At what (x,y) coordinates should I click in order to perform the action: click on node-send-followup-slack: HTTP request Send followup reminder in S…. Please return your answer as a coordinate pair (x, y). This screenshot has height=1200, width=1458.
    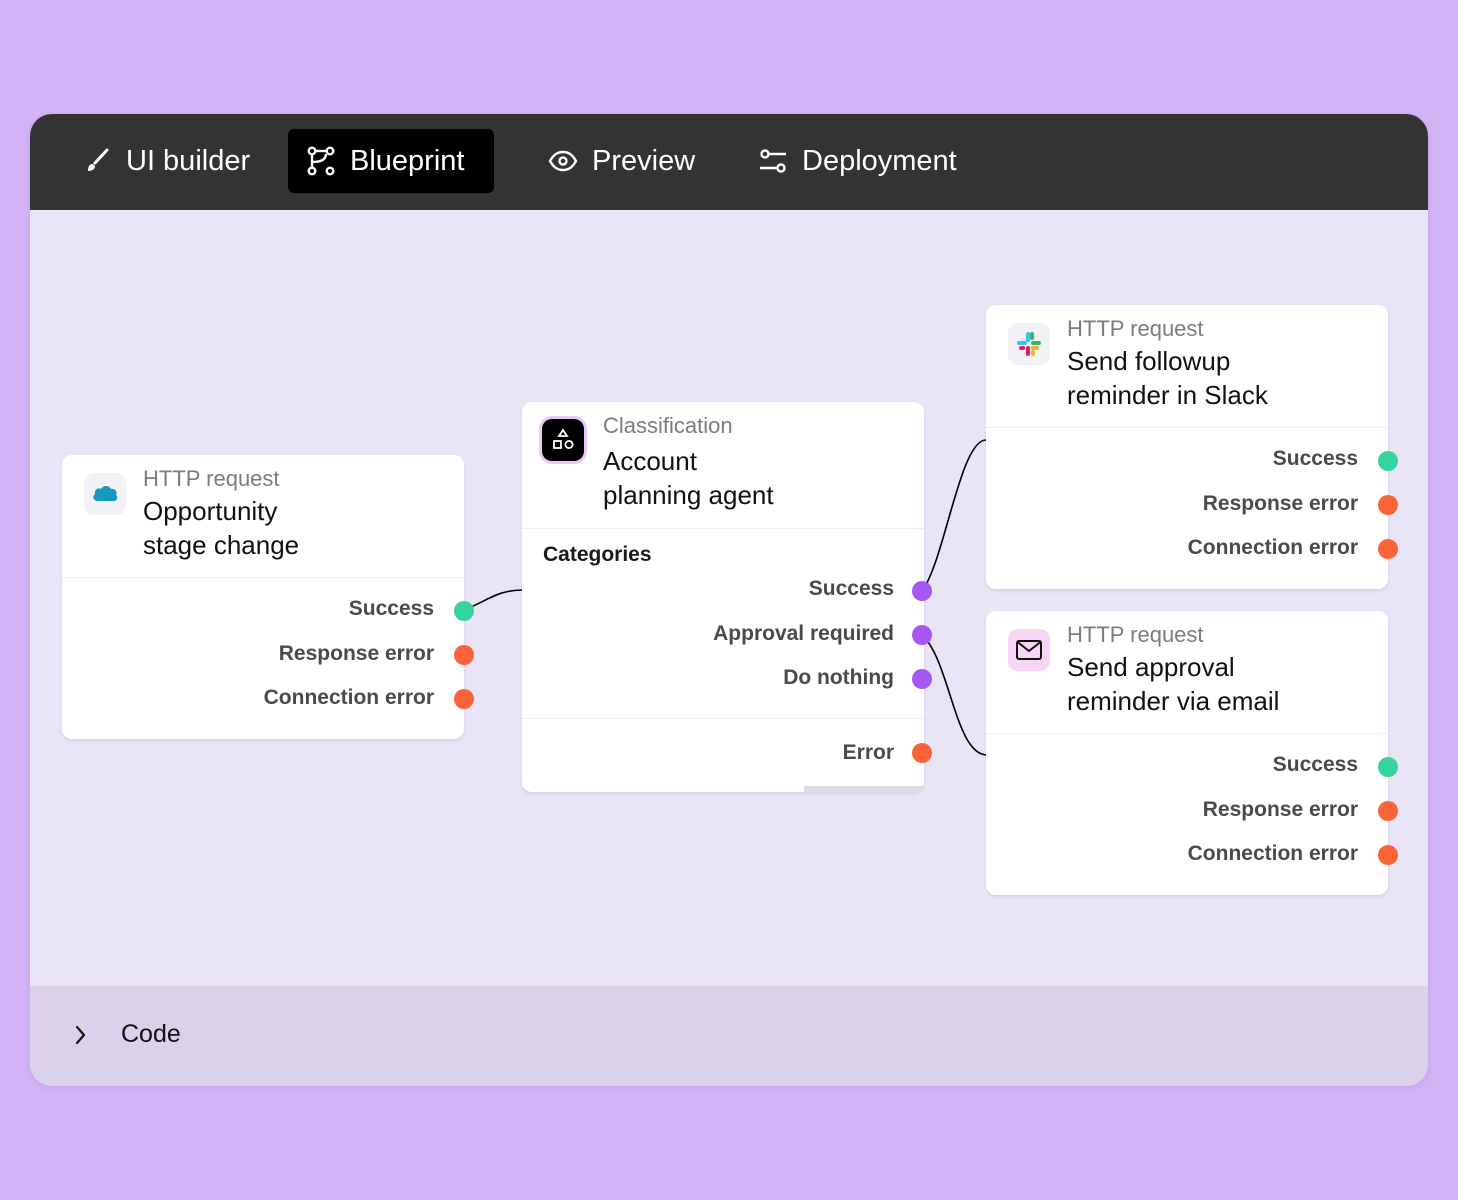
    Looking at the image, I should click on (1192, 447).